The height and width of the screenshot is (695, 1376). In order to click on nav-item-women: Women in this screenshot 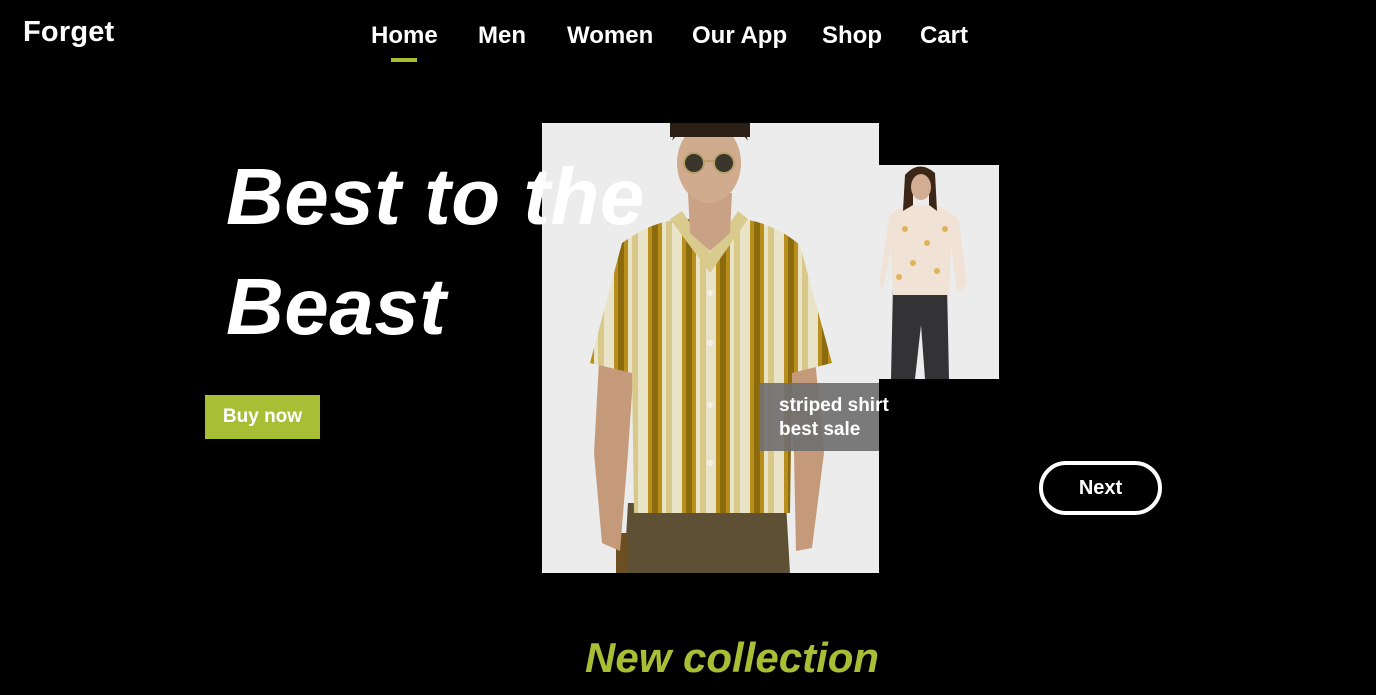, I will do `click(610, 36)`.